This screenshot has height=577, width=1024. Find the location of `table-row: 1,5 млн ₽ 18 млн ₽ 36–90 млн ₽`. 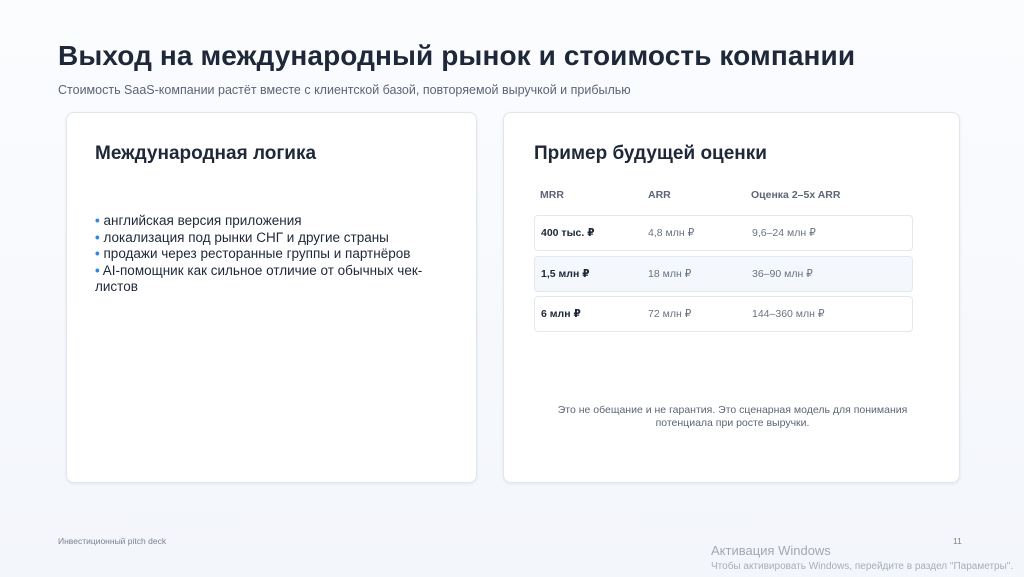

table-row: 1,5 млн ₽ 18 млн ₽ 36–90 млн ₽ is located at coordinates (723, 274).